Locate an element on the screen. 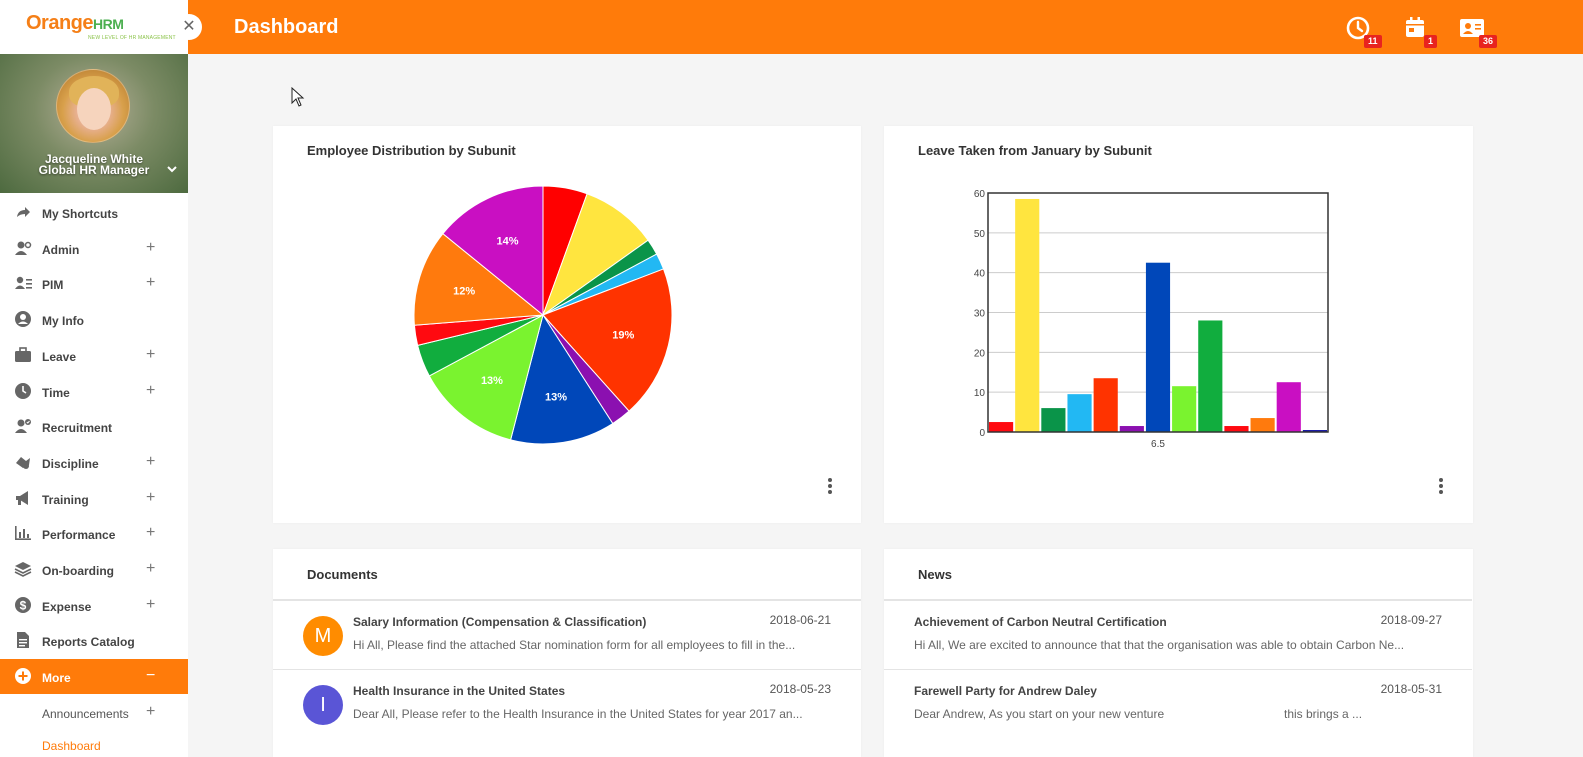 The height and width of the screenshot is (757, 1583). sidebar-item-label: Expense is located at coordinates (67, 607).